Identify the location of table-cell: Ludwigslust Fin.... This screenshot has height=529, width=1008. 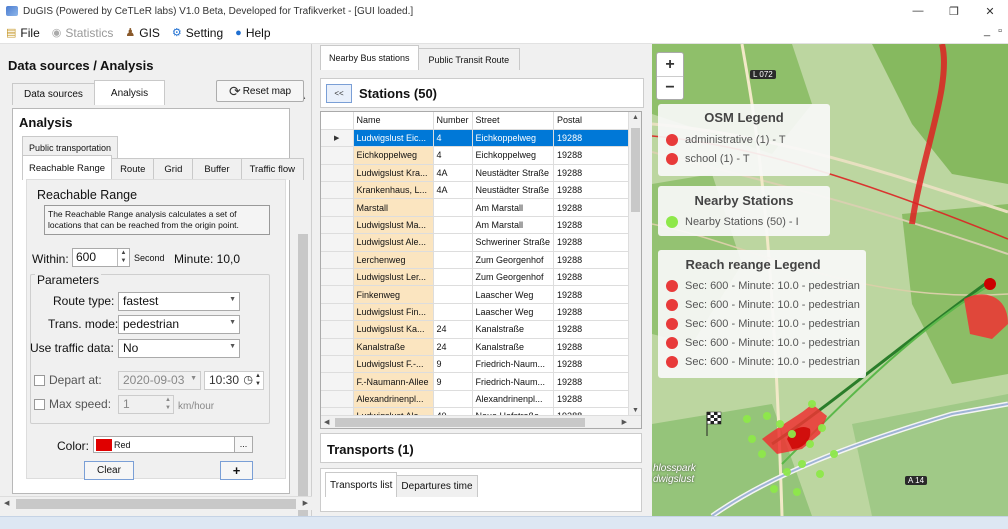
(393, 312).